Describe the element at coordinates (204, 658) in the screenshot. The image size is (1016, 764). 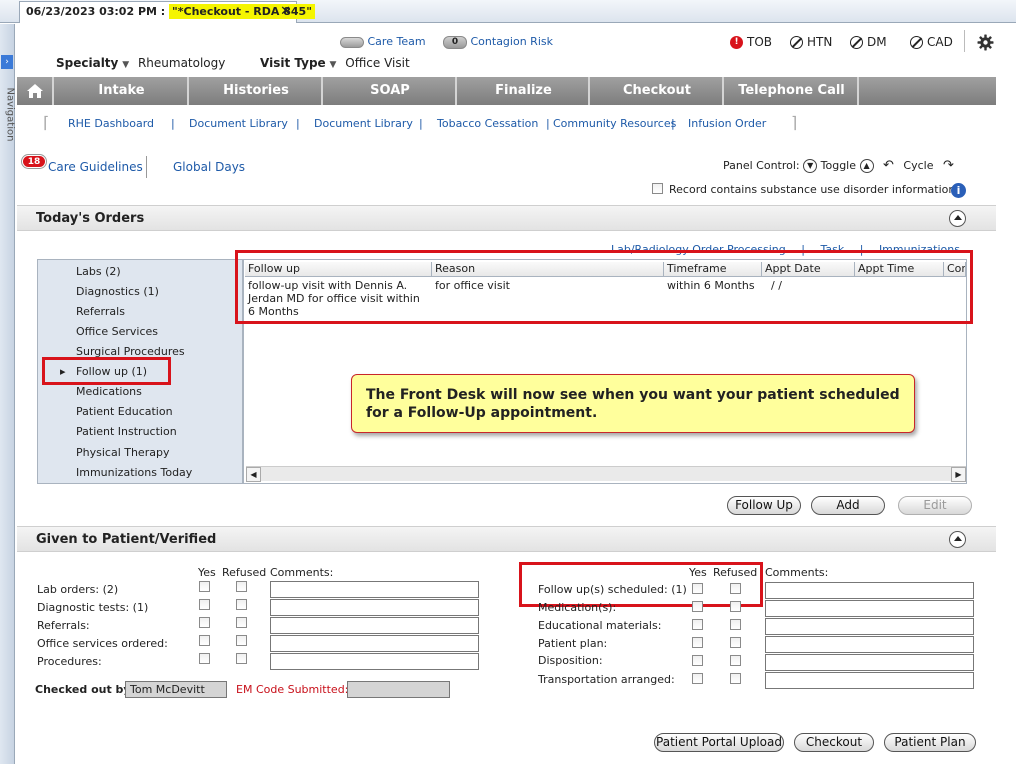
I see `procedures-yes-checkbox` at that location.